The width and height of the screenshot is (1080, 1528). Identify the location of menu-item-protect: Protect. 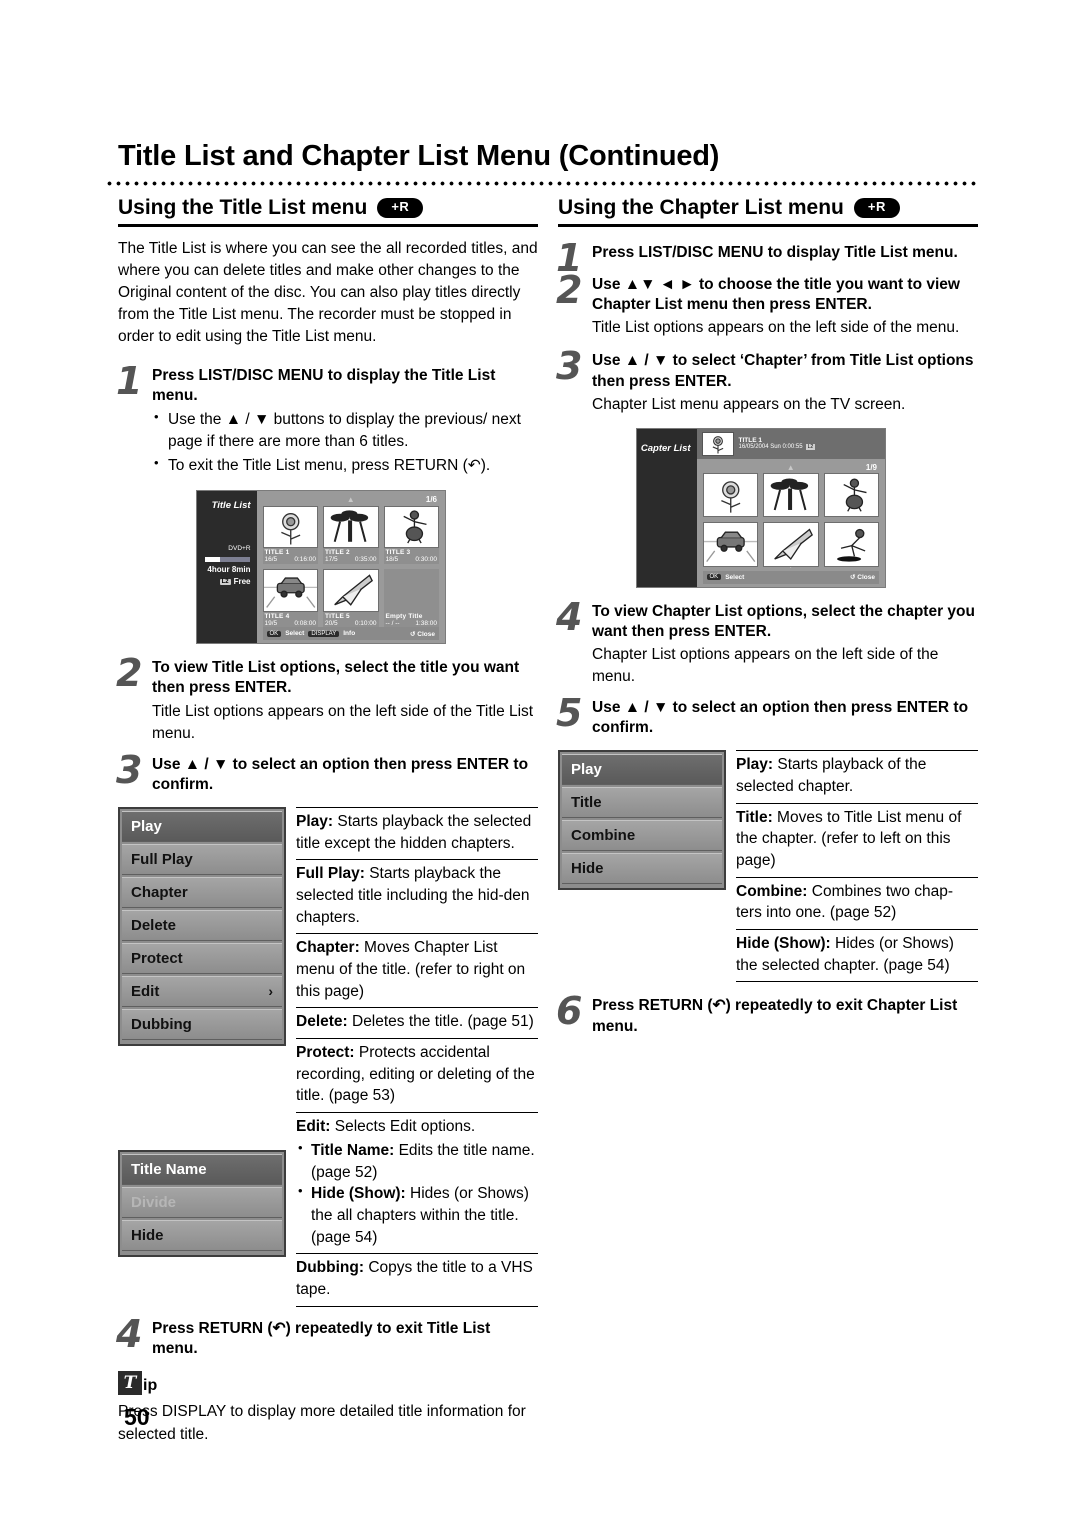
(202, 958).